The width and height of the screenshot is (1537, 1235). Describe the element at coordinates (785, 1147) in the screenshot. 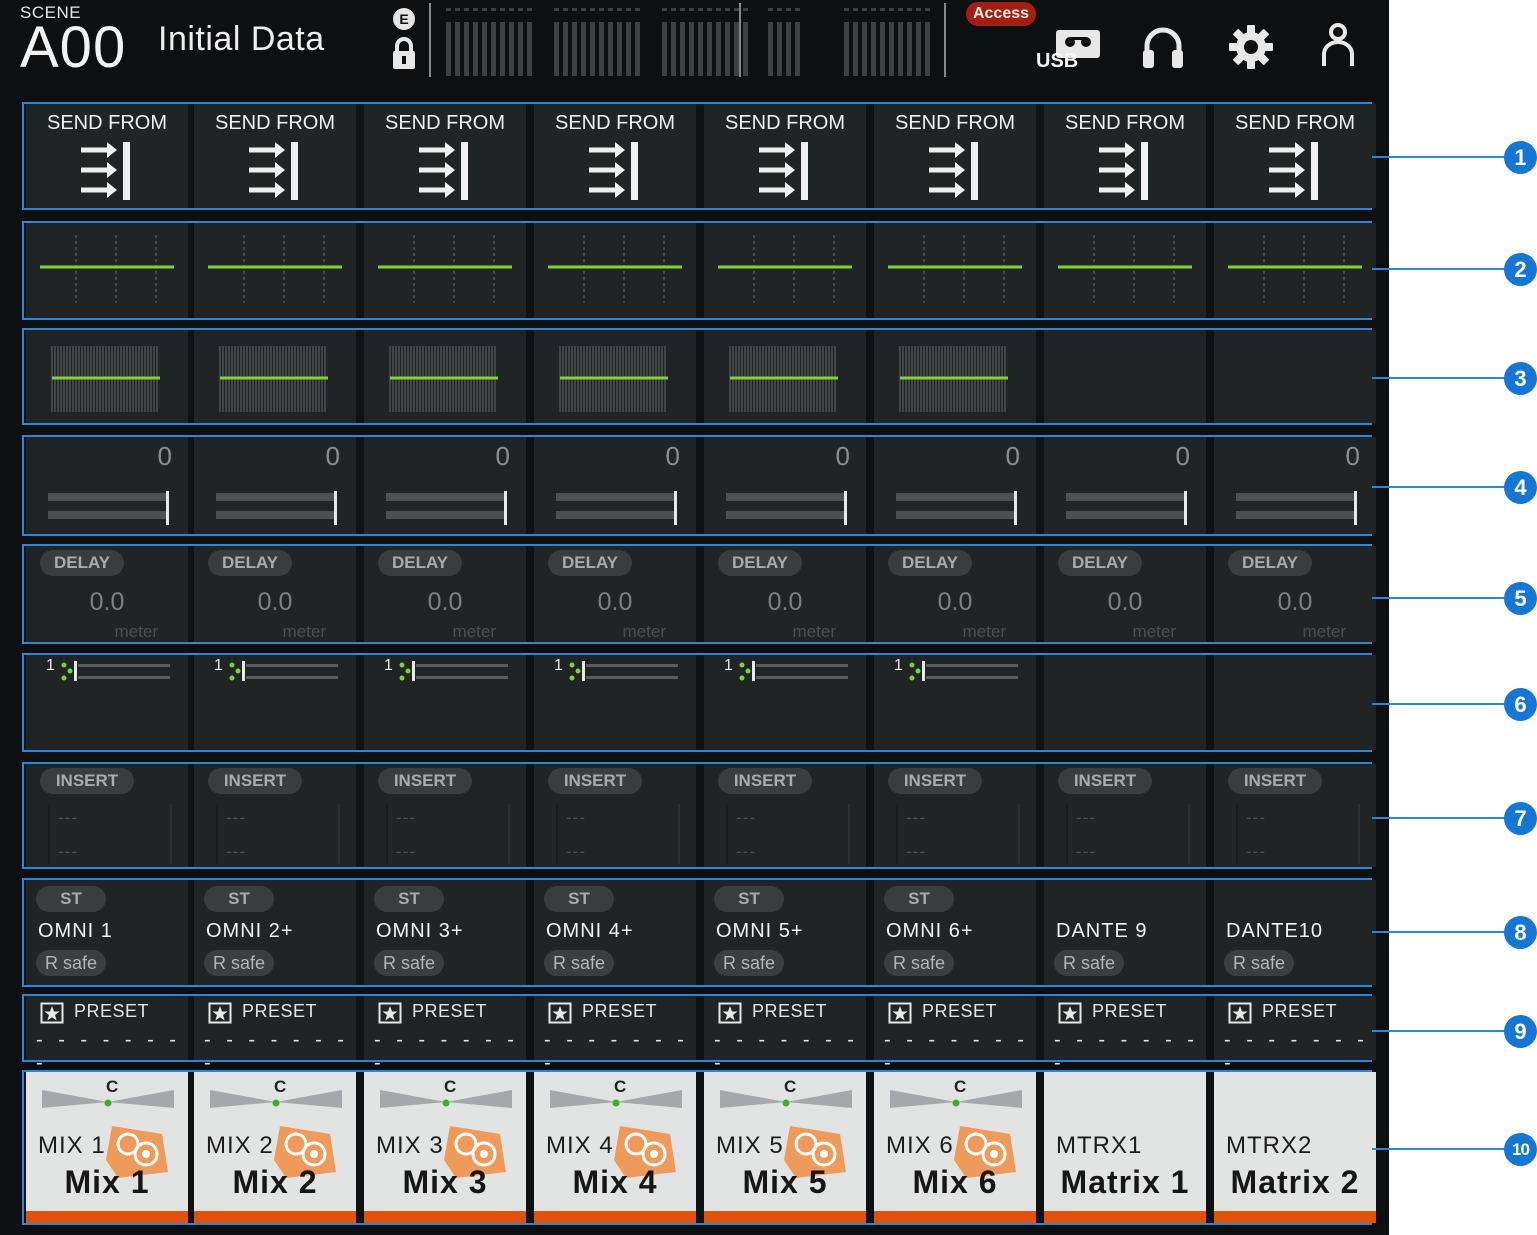

I see `channel-name-button: C MIX 5 Mix 5` at that location.